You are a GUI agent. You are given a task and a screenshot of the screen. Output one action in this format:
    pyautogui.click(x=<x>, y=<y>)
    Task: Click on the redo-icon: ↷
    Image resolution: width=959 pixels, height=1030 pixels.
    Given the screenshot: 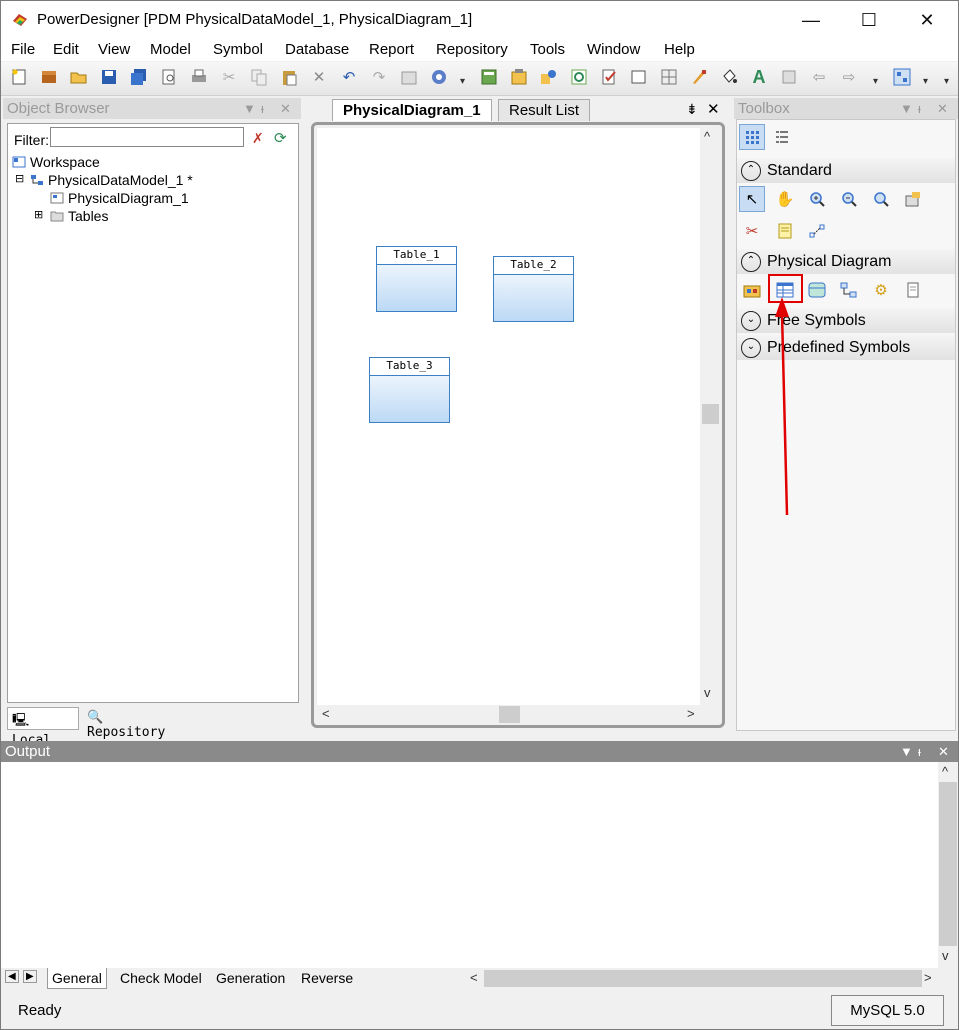 What is the action you would take?
    pyautogui.click(x=379, y=77)
    